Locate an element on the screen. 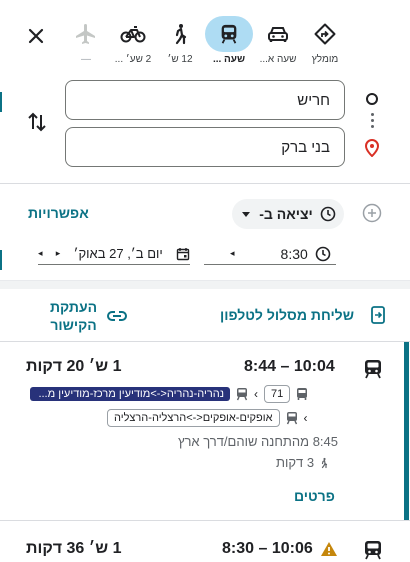 Image resolution: width=410 pixels, height=562 pixels. date-value: יום ב׳, 27 באוק׳ is located at coordinates (118, 253).